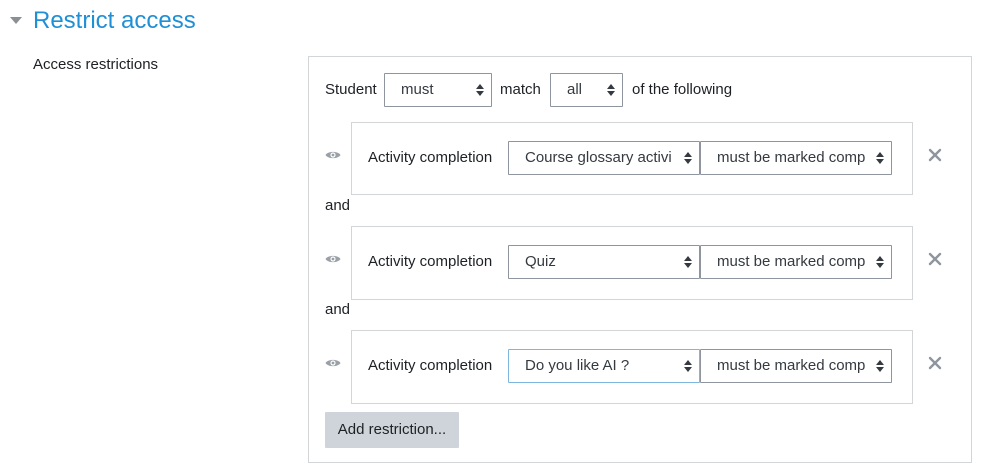 This screenshot has height=472, width=990. I want to click on activity-select: Course glossary activi, so click(604, 158).